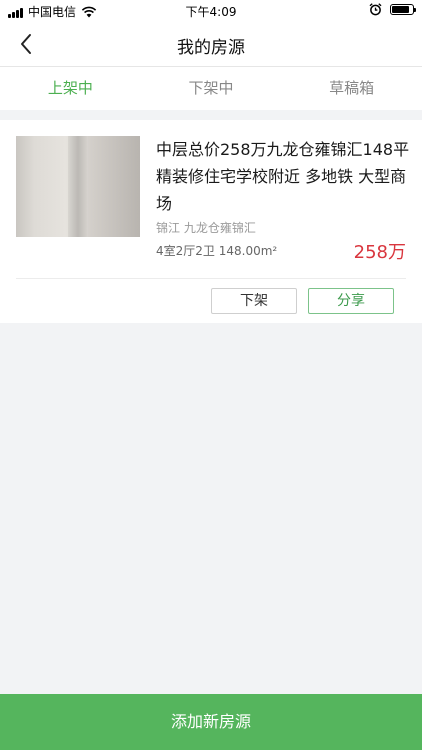 This screenshot has width=422, height=750. Describe the element at coordinates (78, 186) in the screenshot. I see `listing-thumbnail` at that location.